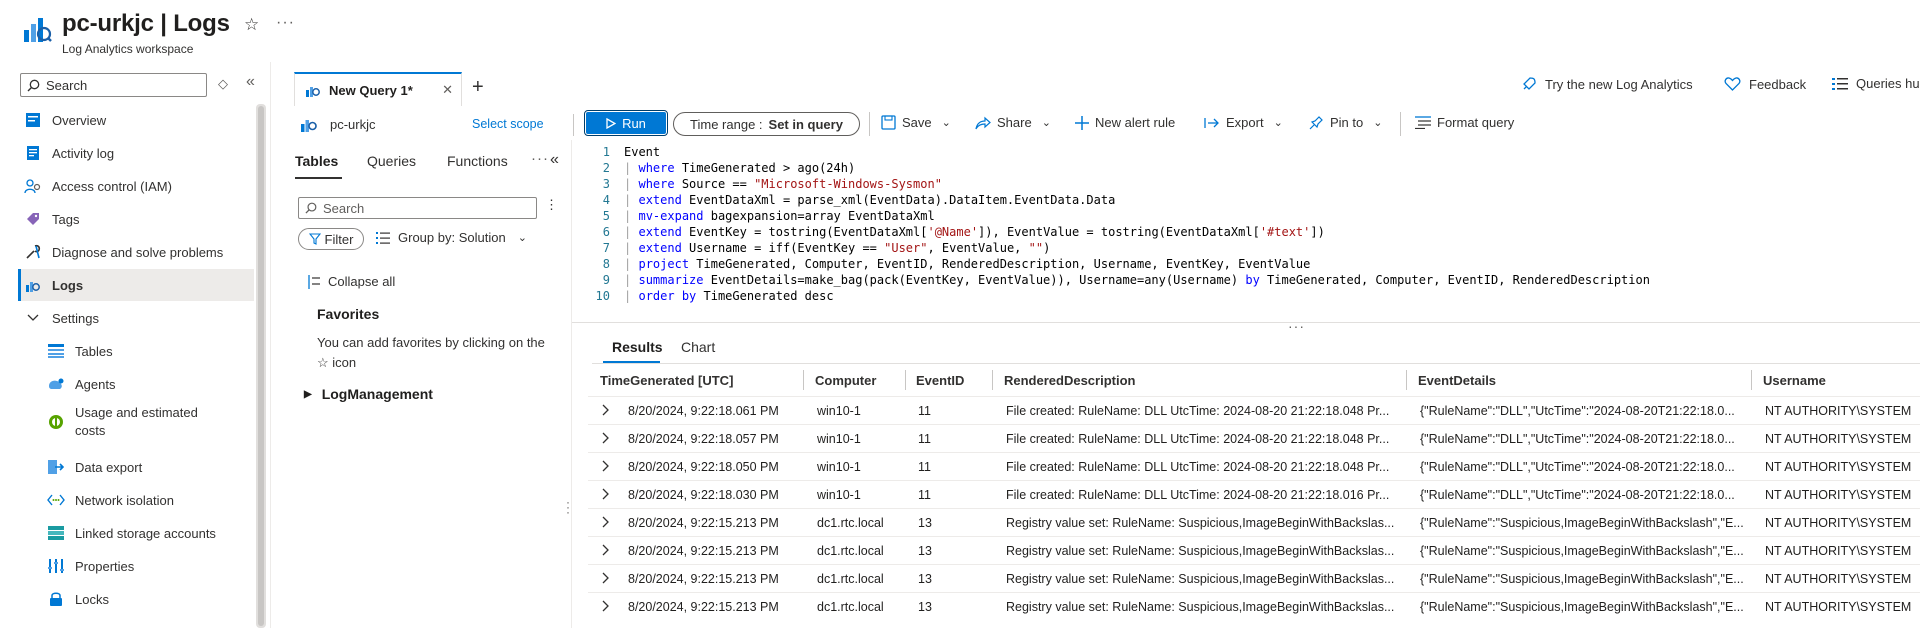 The height and width of the screenshot is (628, 1920). What do you see at coordinates (1125, 122) in the screenshot?
I see `new-alert-rule-button: New alert rule` at bounding box center [1125, 122].